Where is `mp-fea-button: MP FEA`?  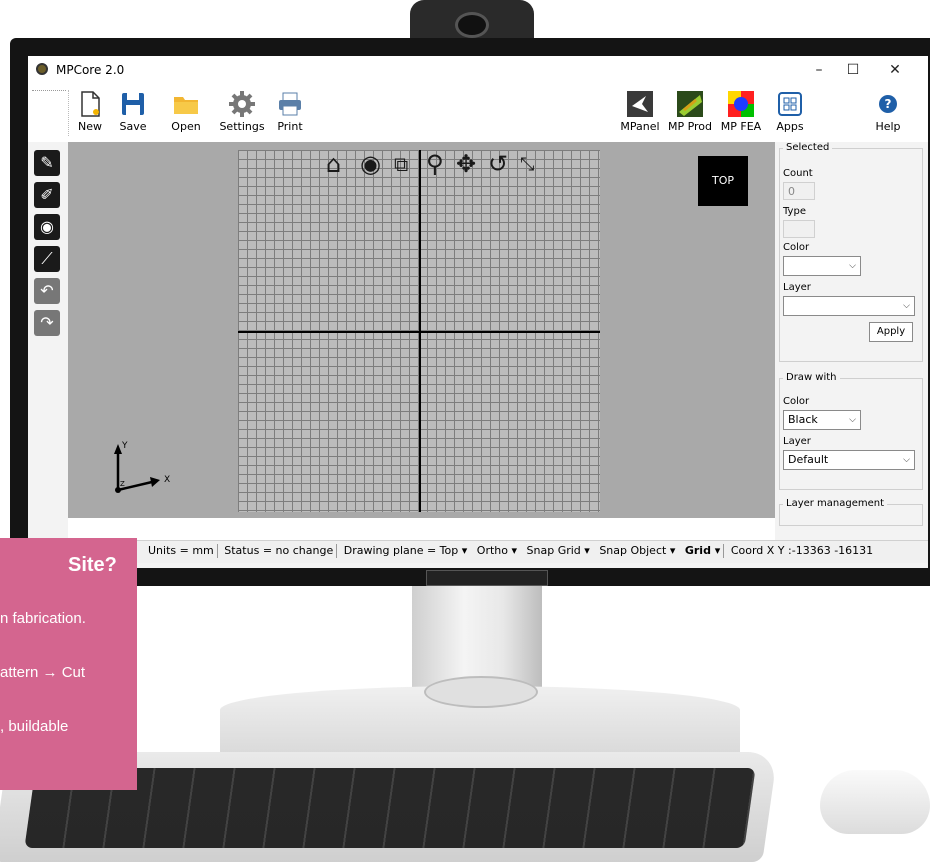 mp-fea-button: MP FEA is located at coordinates (741, 113).